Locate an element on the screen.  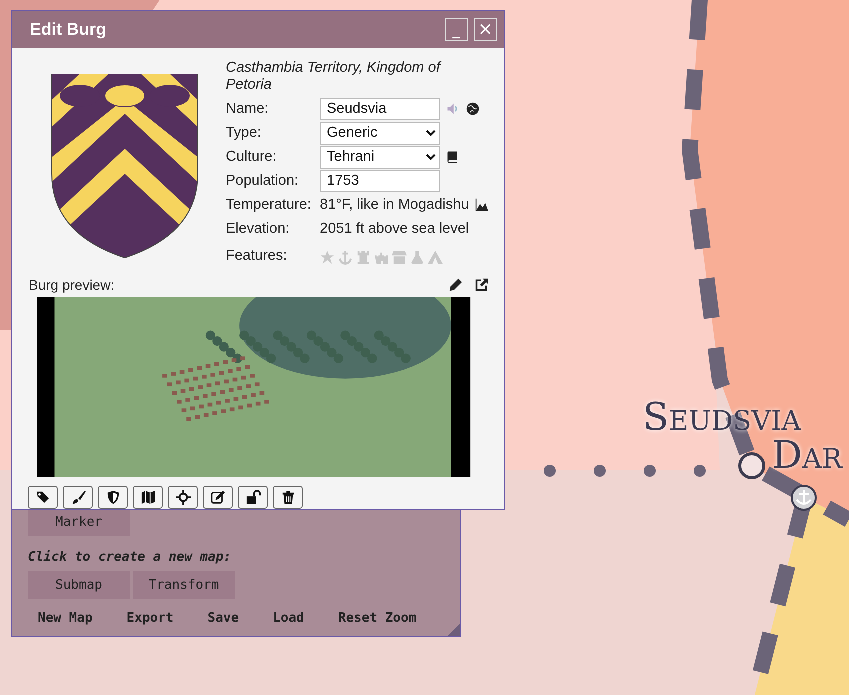
preview-label: Burg preview: is located at coordinates (72, 285).